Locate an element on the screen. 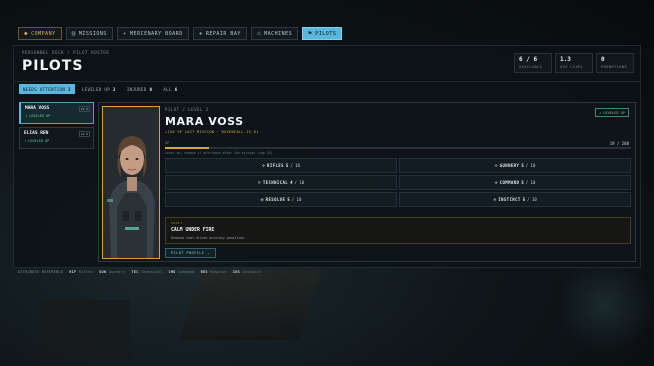 The height and width of the screenshot is (366, 654). pilots-icon: ⚑ is located at coordinates (310, 33).